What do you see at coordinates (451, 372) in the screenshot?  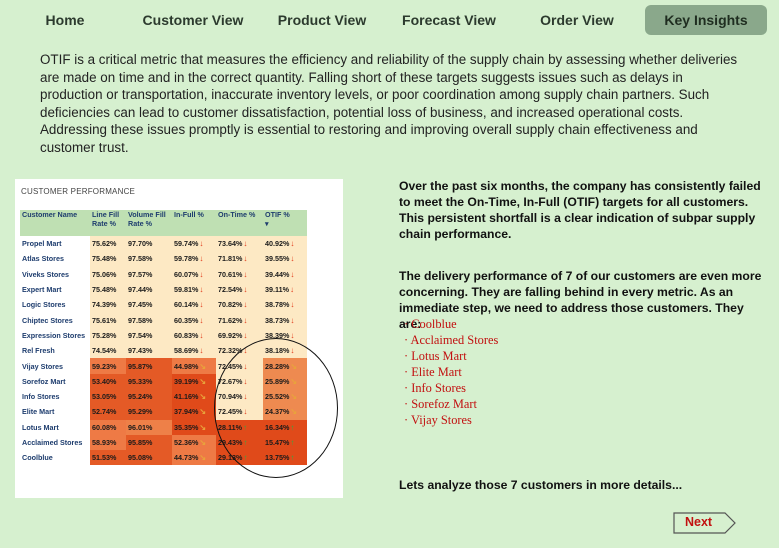 I see `list-item: Elite Mart` at bounding box center [451, 372].